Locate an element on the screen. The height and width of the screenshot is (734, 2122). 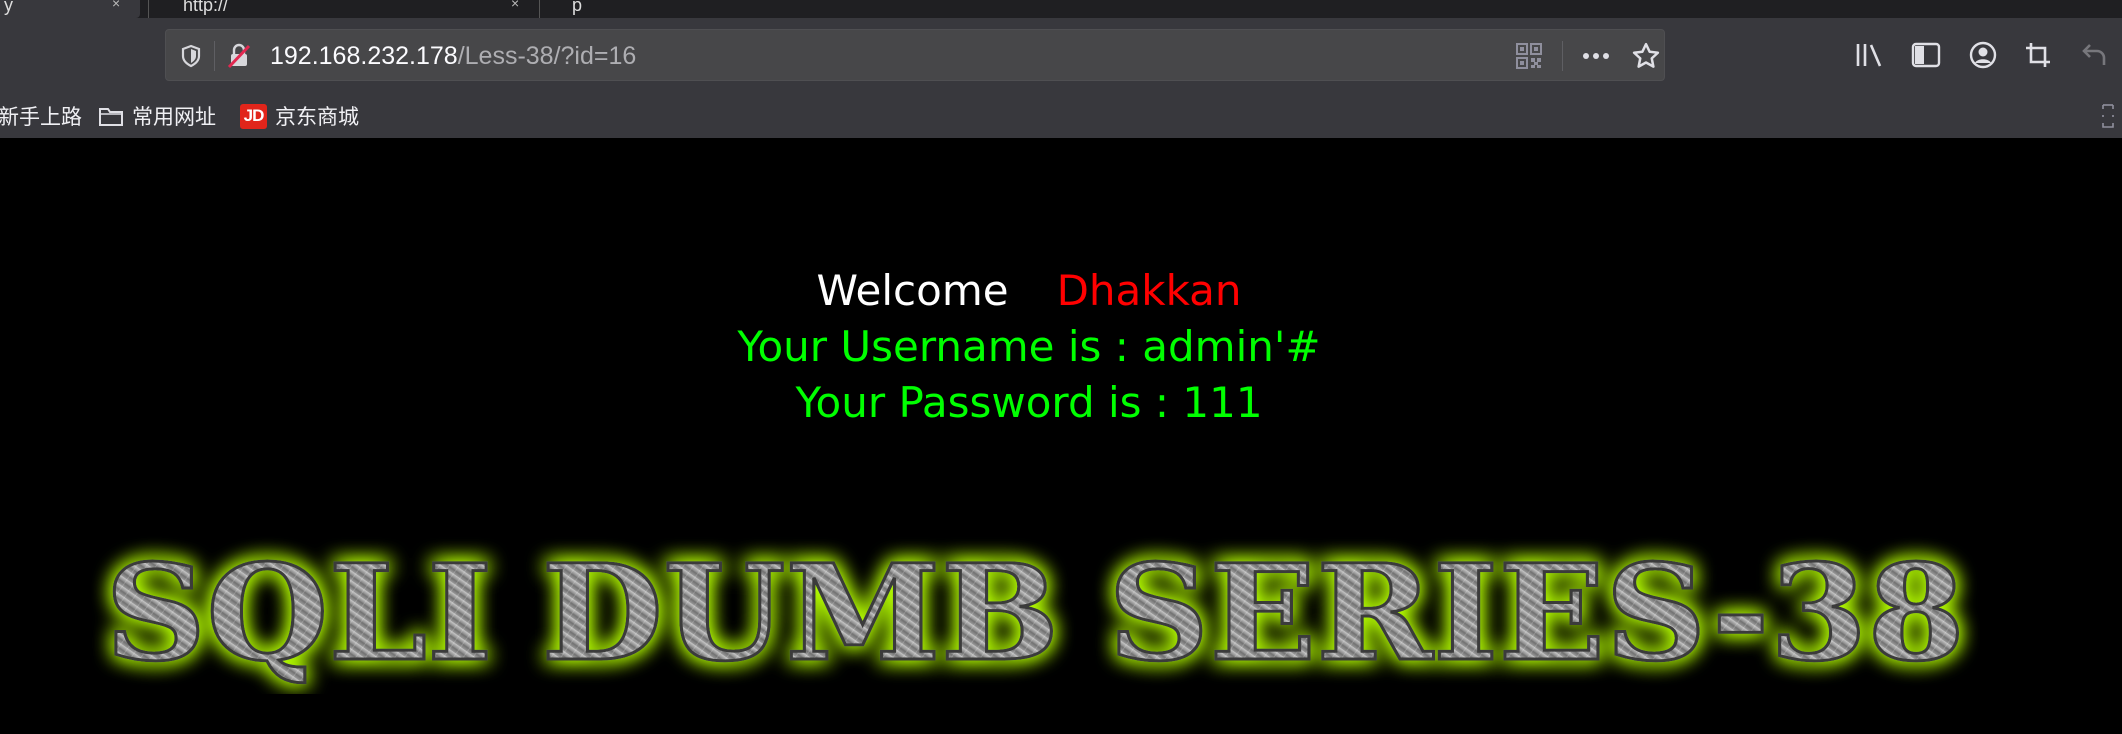
password-result: Your Password is : 111 is located at coordinates (1029, 402).